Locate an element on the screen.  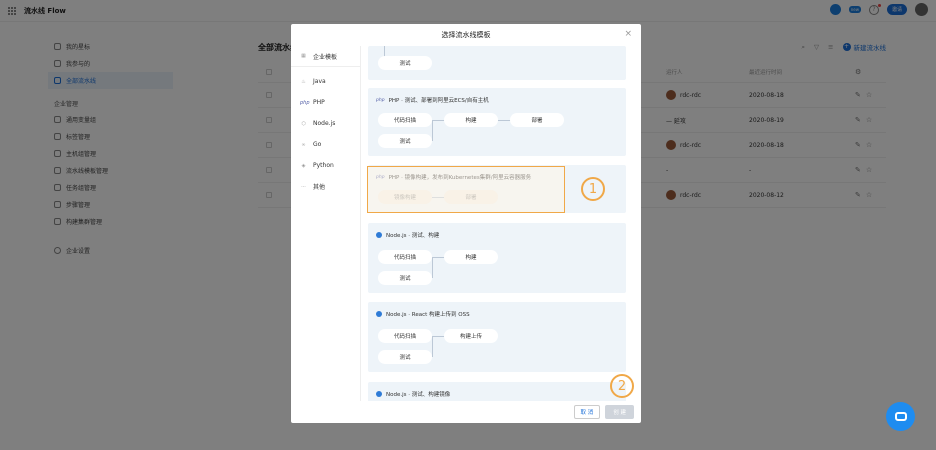
category-label: 企业模板 is located at coordinates (325, 57).